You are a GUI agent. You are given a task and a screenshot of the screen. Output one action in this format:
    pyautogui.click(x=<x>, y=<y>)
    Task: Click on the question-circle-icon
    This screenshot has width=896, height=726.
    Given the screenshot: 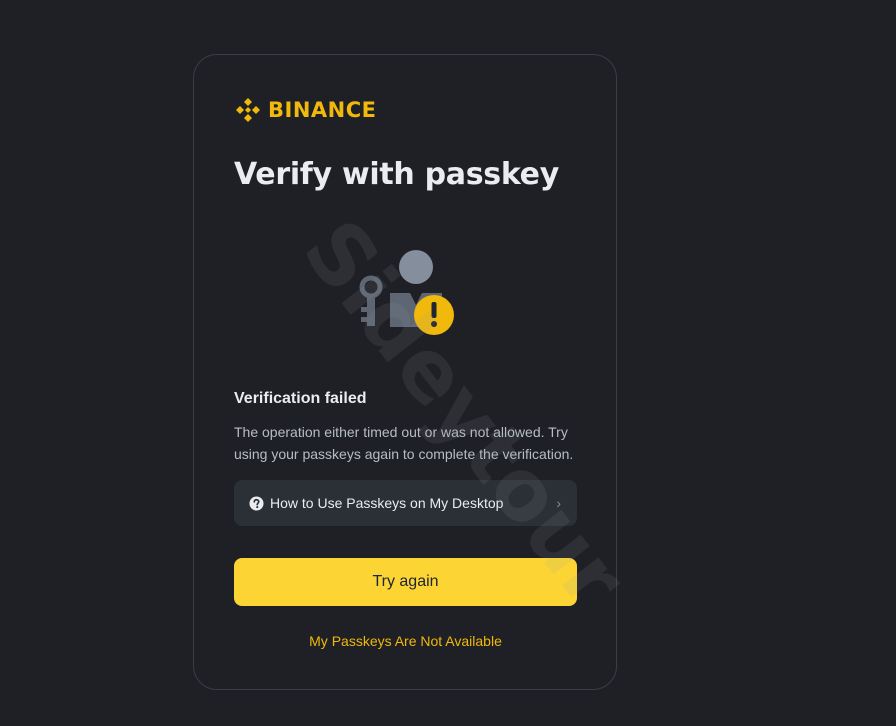 What is the action you would take?
    pyautogui.click(x=256, y=503)
    